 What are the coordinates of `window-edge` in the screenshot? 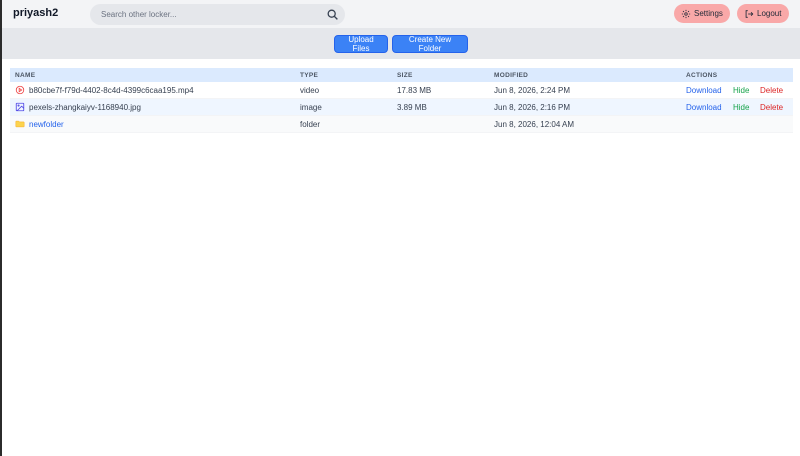 It's located at (1, 228).